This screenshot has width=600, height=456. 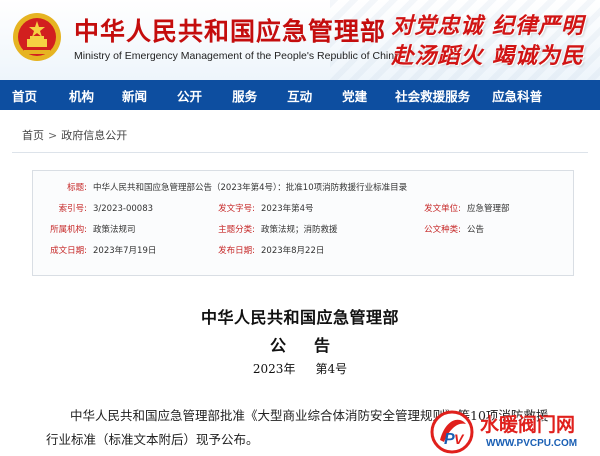 I want to click on announcement-char-gao: 告, so click(x=321, y=345).